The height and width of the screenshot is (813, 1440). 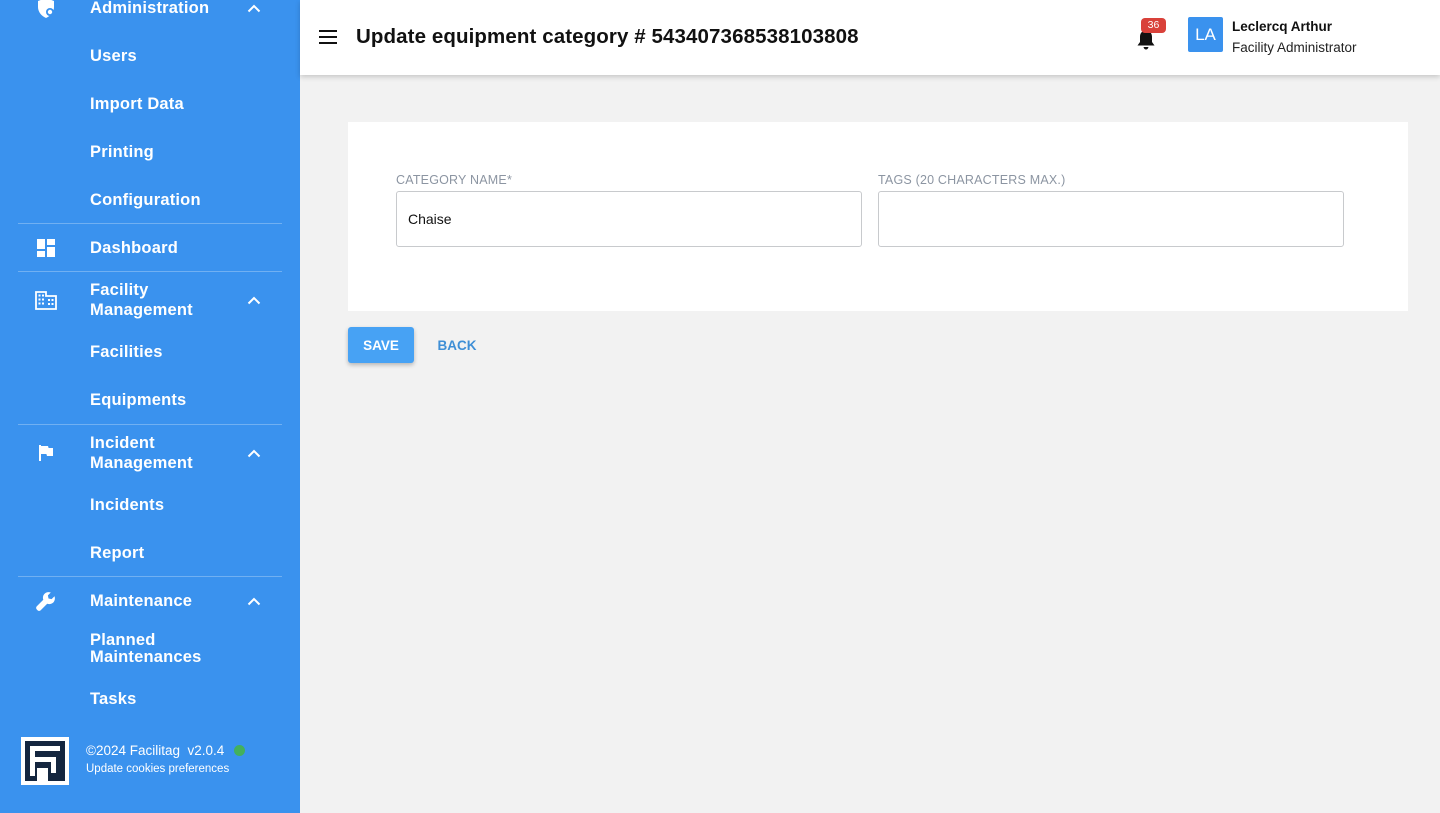 What do you see at coordinates (46, 10) in the screenshot?
I see `shield-gear-icon` at bounding box center [46, 10].